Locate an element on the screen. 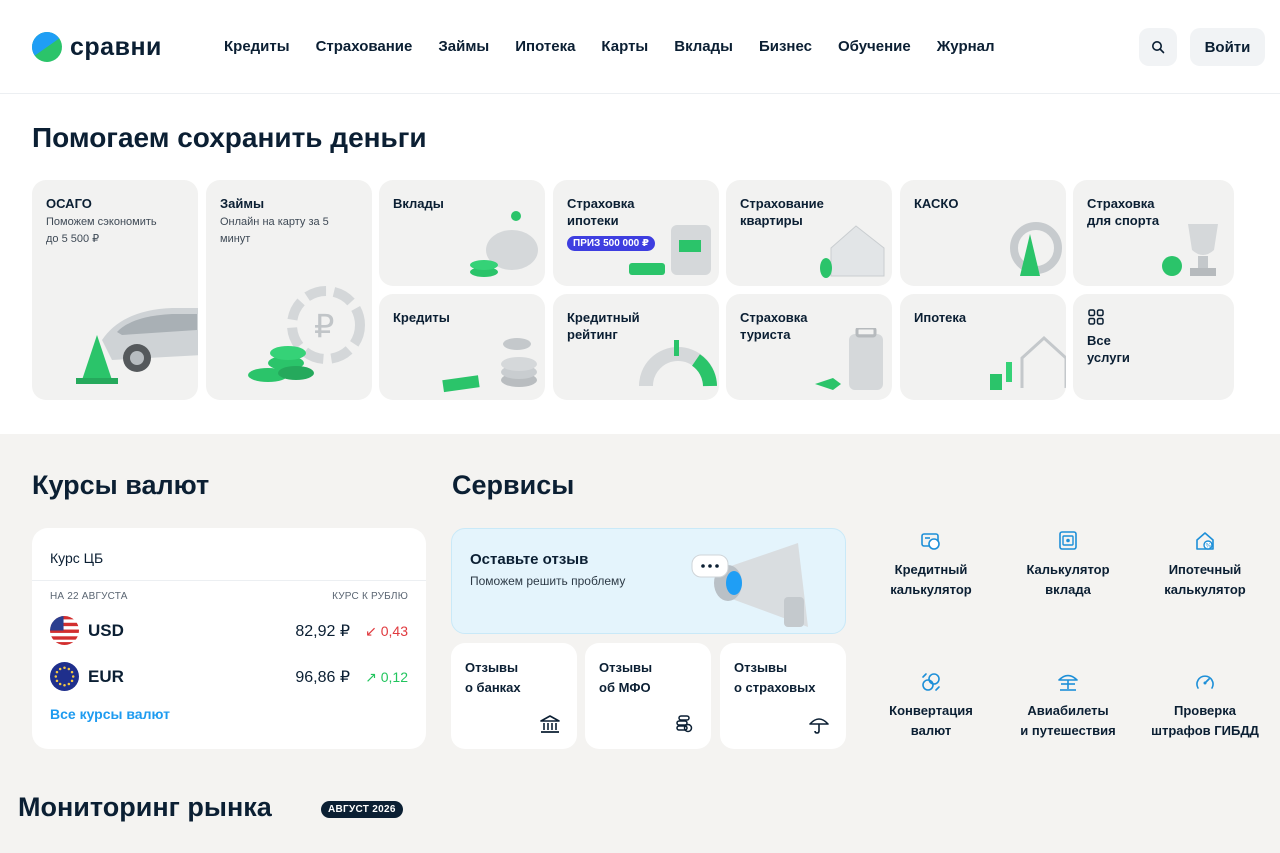  card-title: Вклады is located at coordinates (418, 203).